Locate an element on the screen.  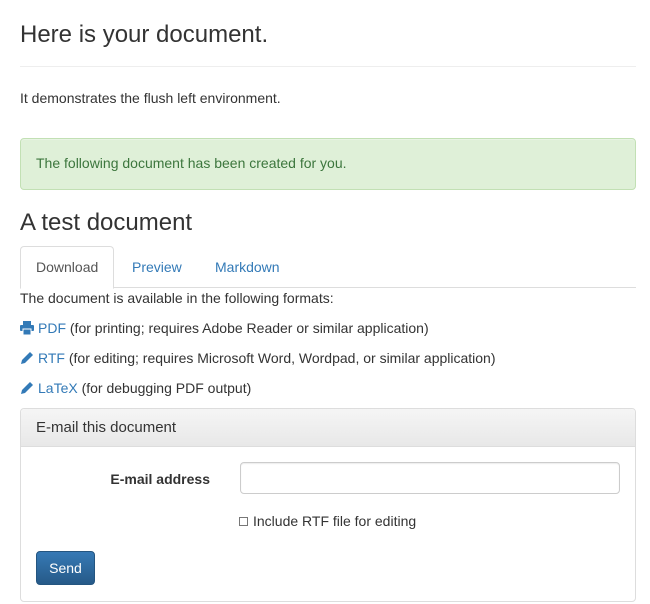
include-rtf-checkbox is located at coordinates (243, 521).